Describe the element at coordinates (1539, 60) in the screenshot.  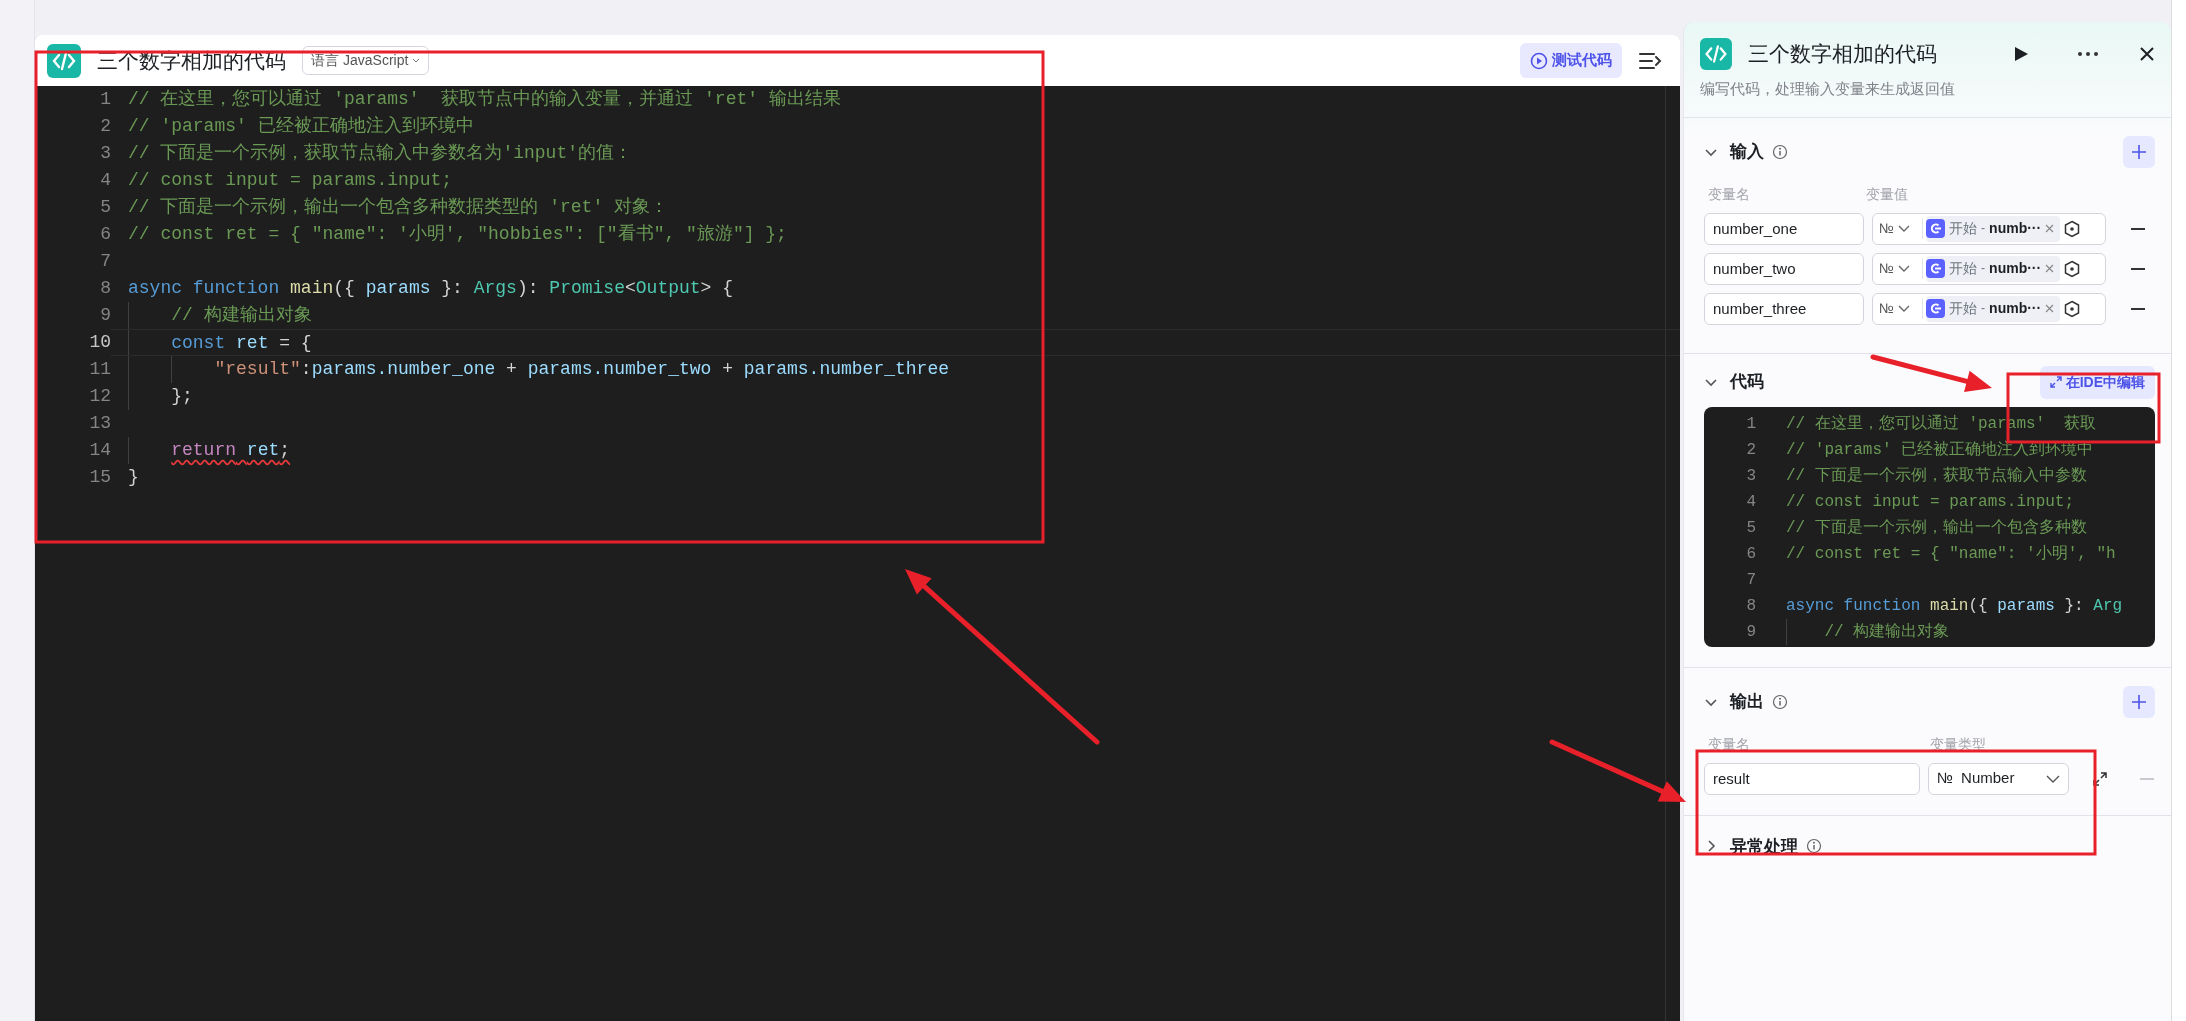
I see `play-circle-icon` at that location.